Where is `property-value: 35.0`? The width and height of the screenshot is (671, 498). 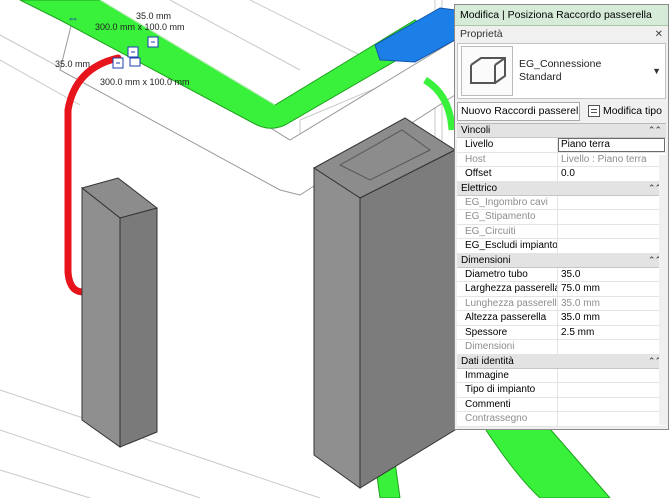
property-value: 35.0 is located at coordinates (612, 275).